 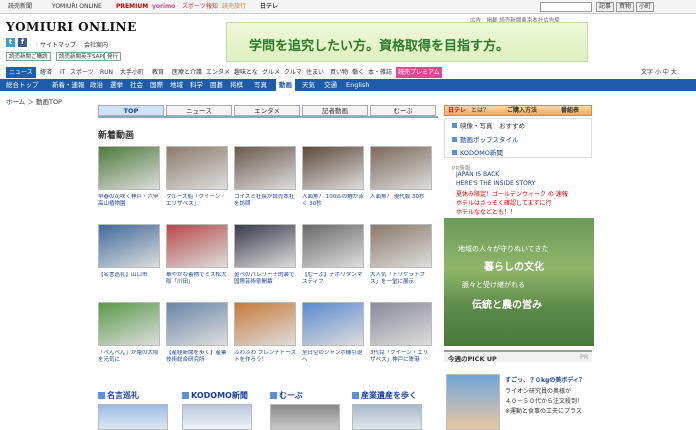 What do you see at coordinates (22, 42) in the screenshot?
I see `facebook-icon: f` at bounding box center [22, 42].